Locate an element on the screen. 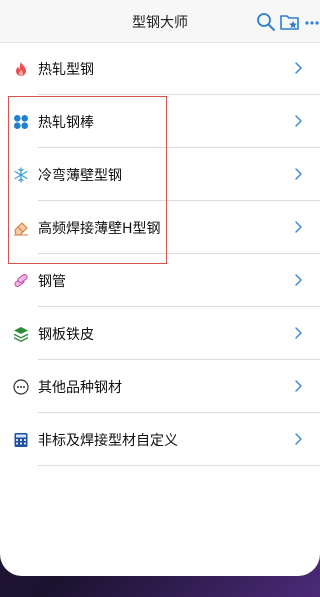 The image size is (320, 597). calculator-icon is located at coordinates (21, 440).